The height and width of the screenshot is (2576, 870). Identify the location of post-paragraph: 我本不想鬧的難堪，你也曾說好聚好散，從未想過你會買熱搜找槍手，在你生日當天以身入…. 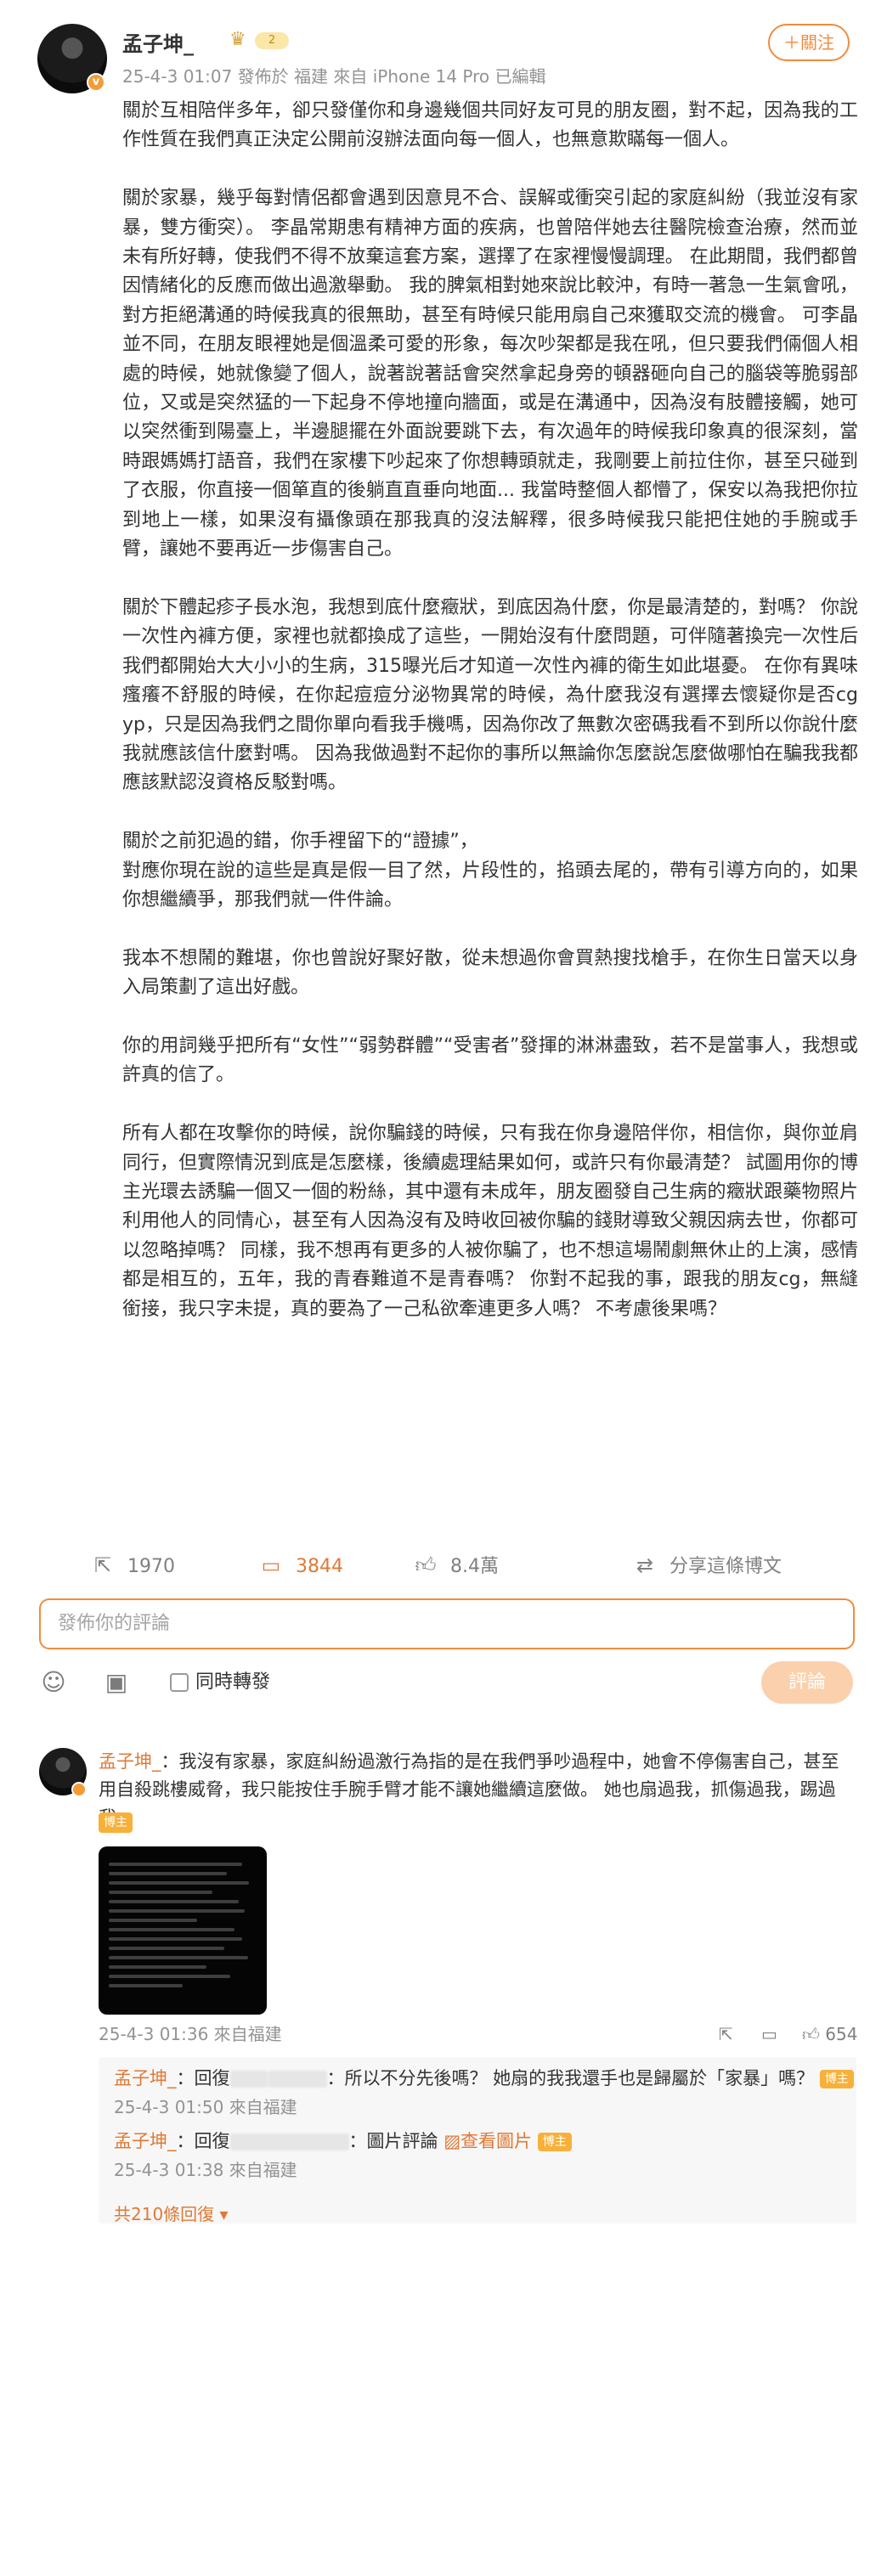
(490, 973).